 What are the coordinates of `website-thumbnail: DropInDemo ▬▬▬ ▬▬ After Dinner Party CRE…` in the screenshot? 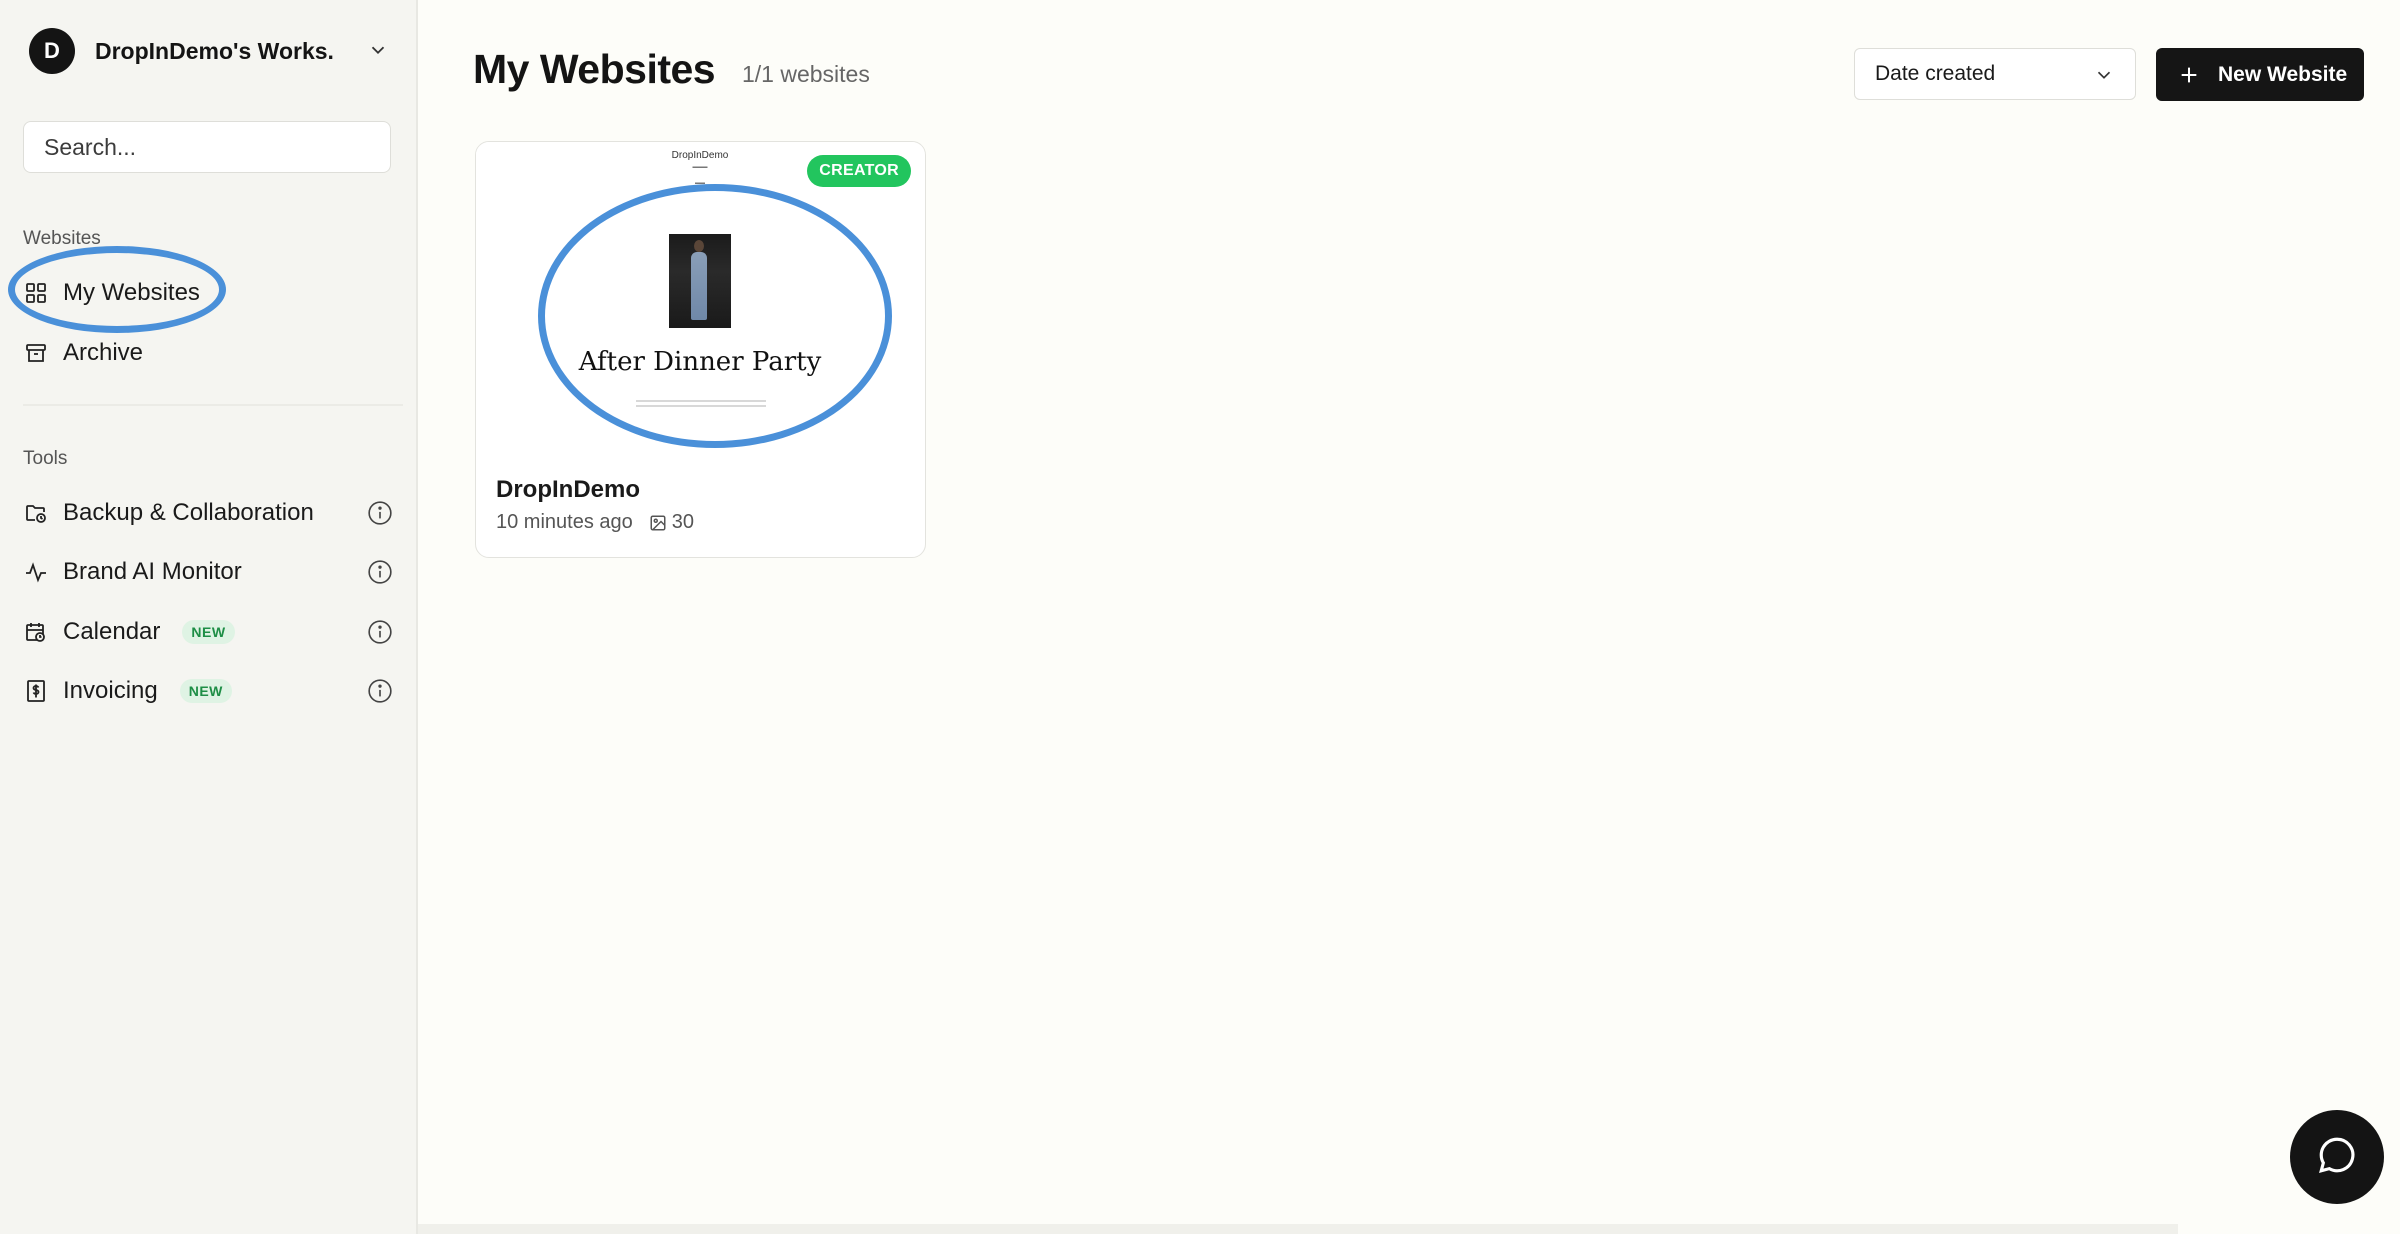 It's located at (700, 297).